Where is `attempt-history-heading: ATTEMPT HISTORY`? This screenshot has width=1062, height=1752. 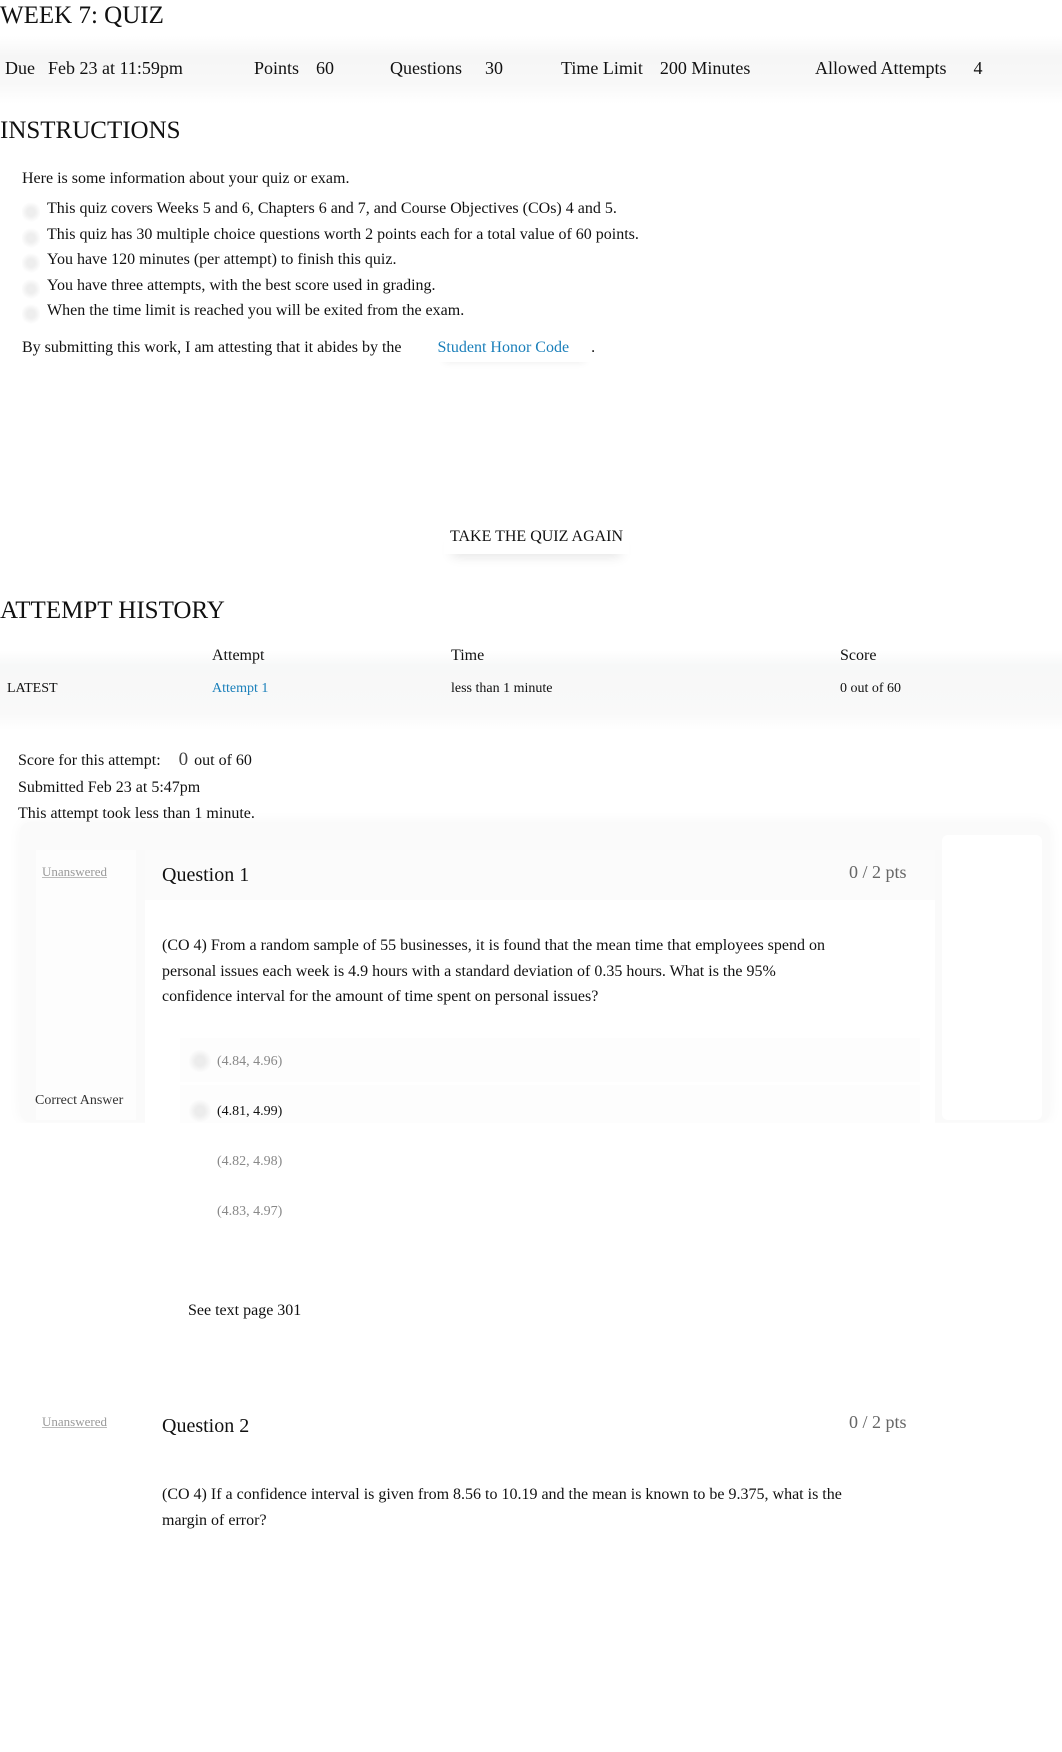 attempt-history-heading: ATTEMPT HISTORY is located at coordinates (112, 610).